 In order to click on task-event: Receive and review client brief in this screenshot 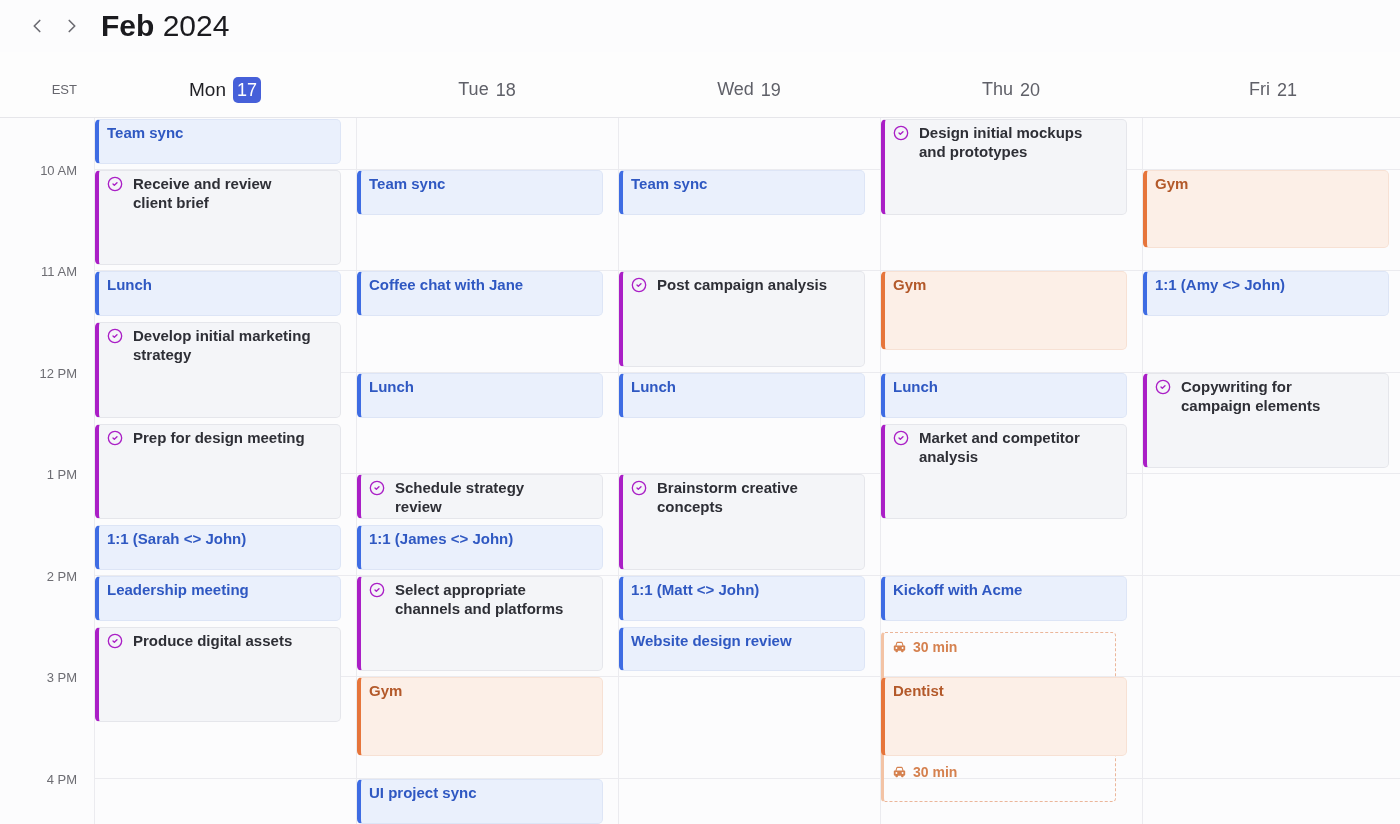, I will do `click(218, 217)`.